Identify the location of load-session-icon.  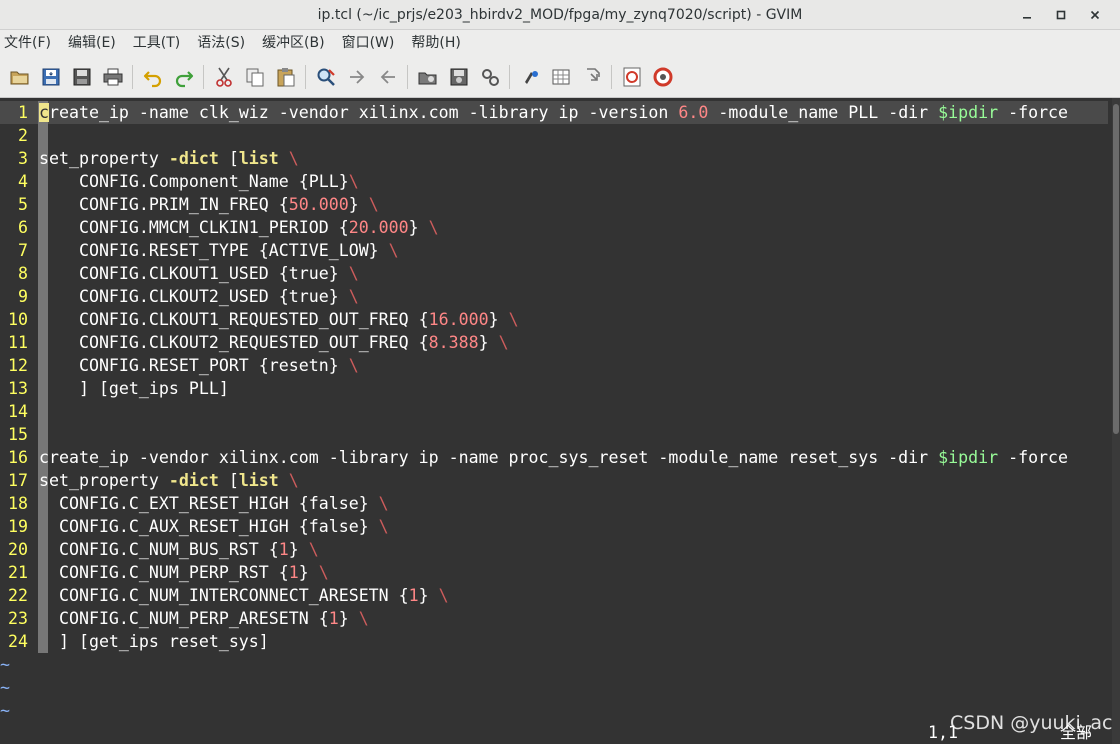
(428, 77).